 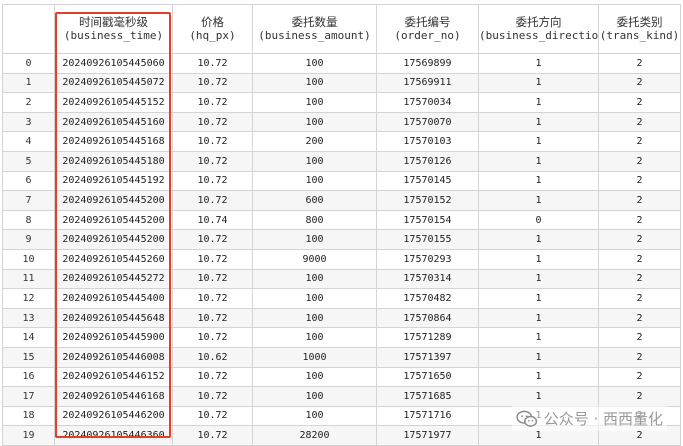 What do you see at coordinates (113, 318) in the screenshot?
I see `business-time-cell: 20240926105445648` at bounding box center [113, 318].